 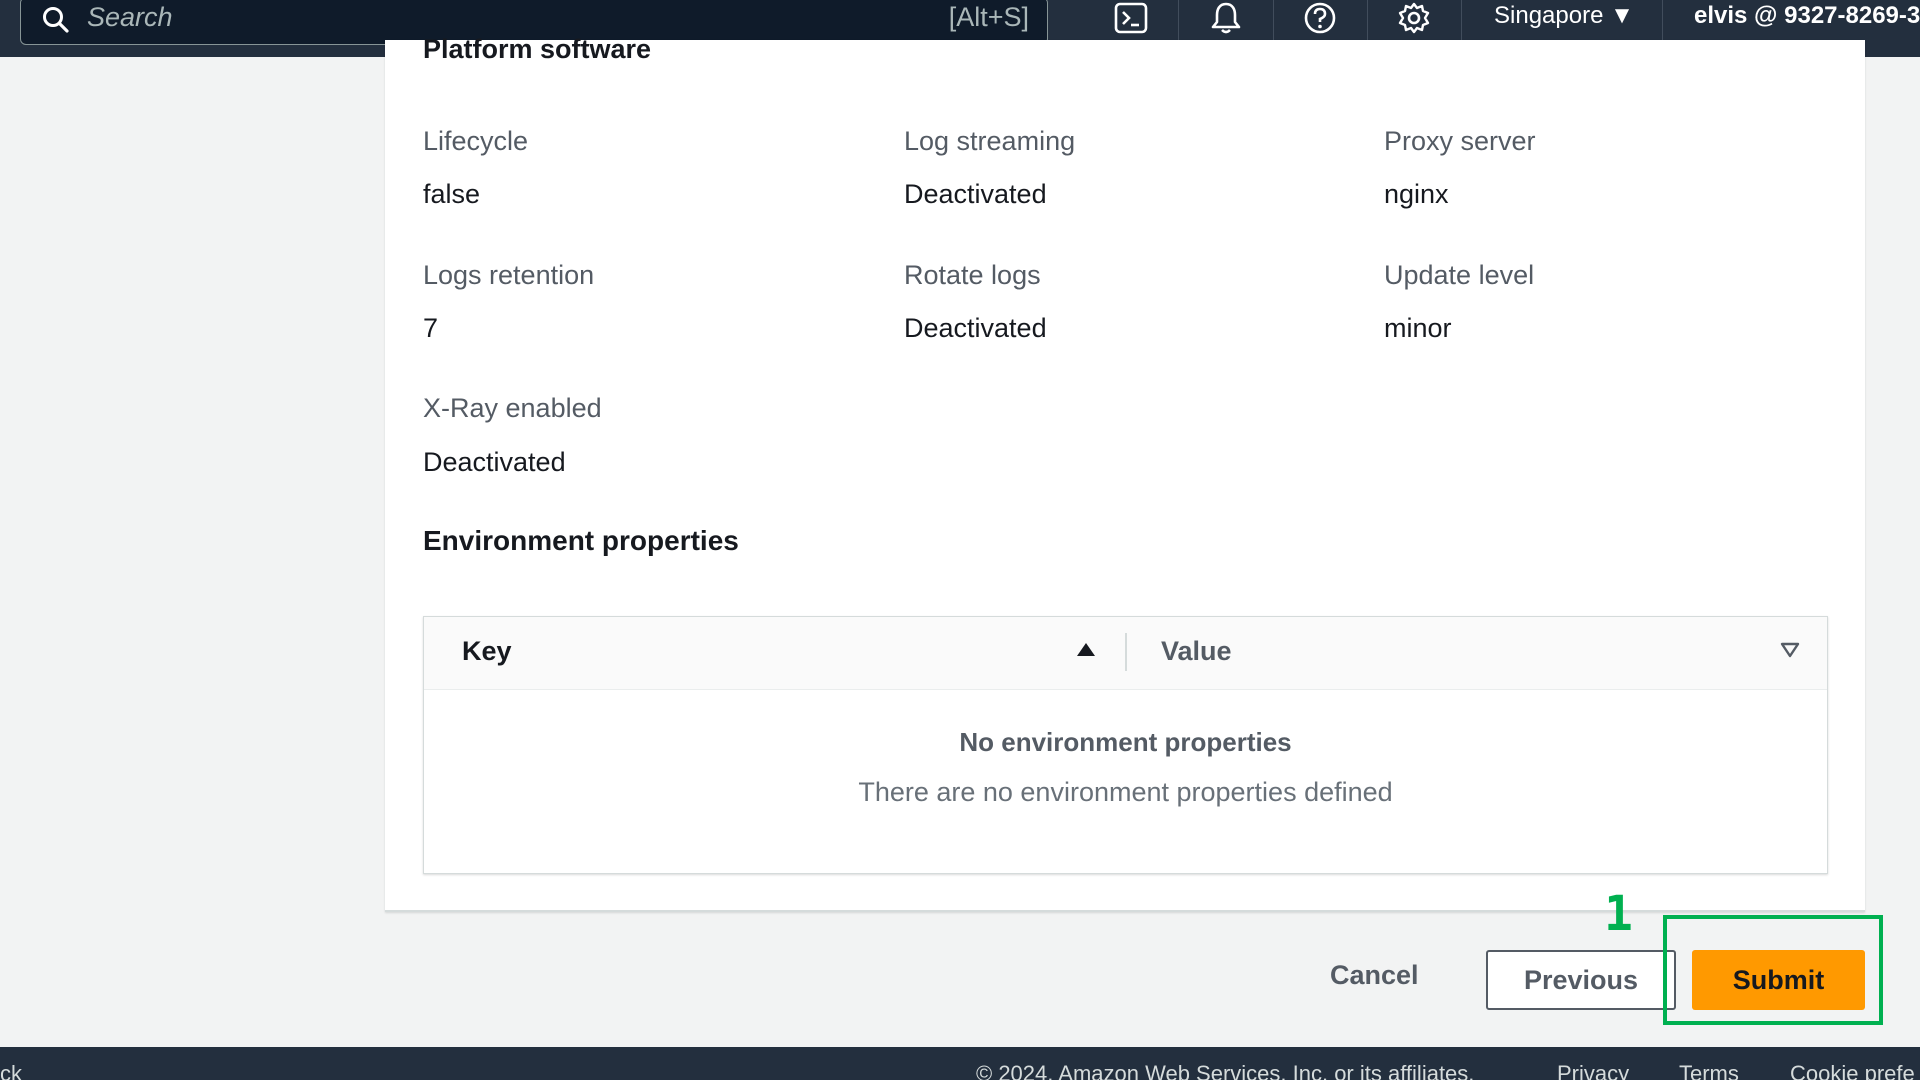 What do you see at coordinates (509, 275) in the screenshot?
I see `field-label-logs-retention: Logs retention` at bounding box center [509, 275].